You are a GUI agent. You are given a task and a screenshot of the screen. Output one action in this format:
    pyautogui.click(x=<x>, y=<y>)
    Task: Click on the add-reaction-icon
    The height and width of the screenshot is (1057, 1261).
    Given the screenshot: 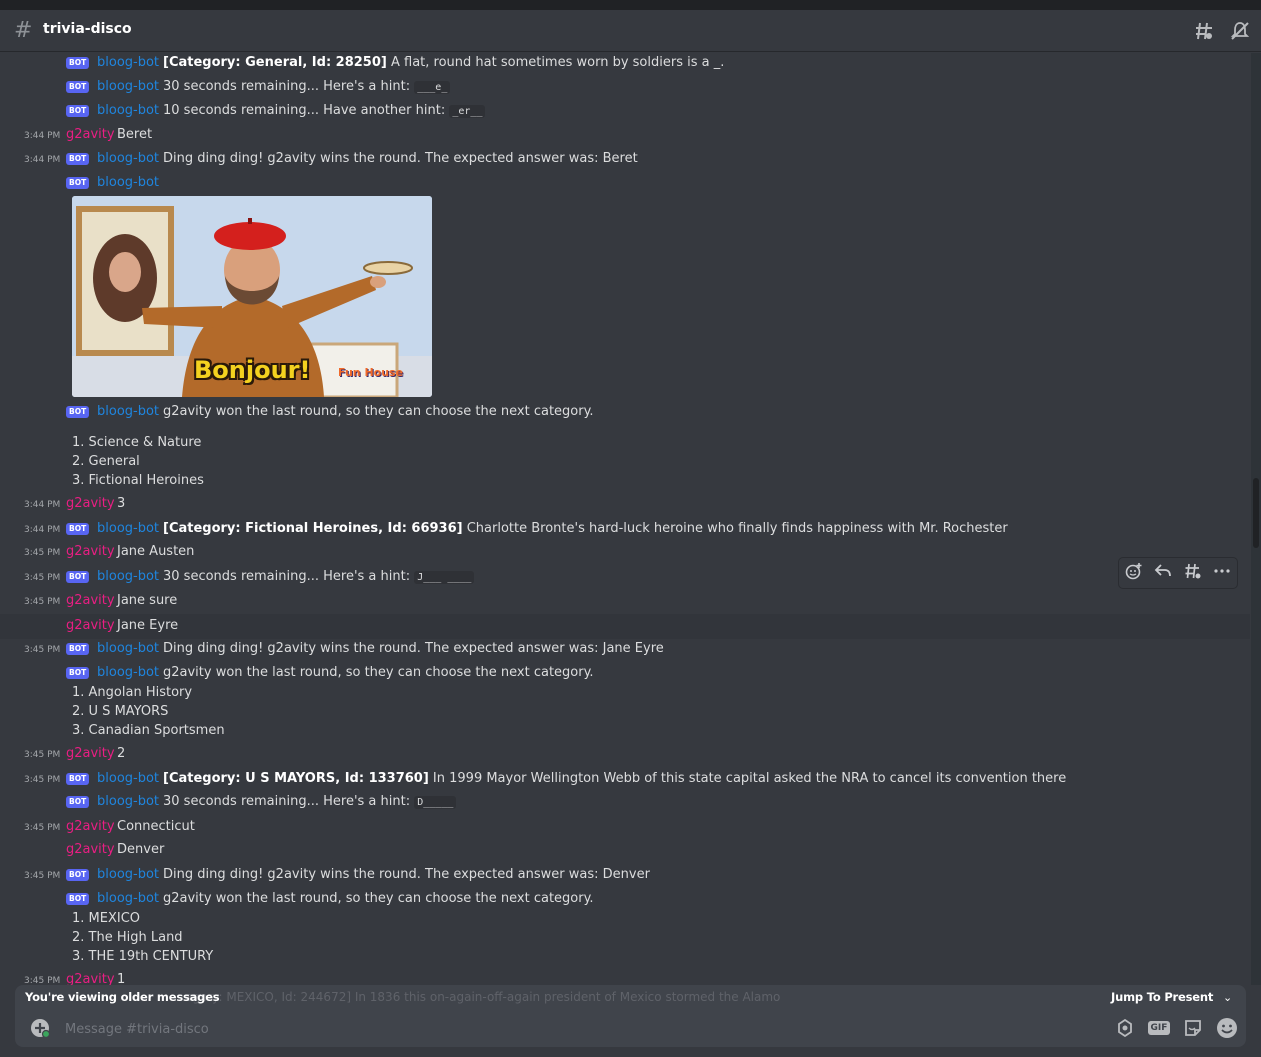 What is the action you would take?
    pyautogui.click(x=1134, y=573)
    